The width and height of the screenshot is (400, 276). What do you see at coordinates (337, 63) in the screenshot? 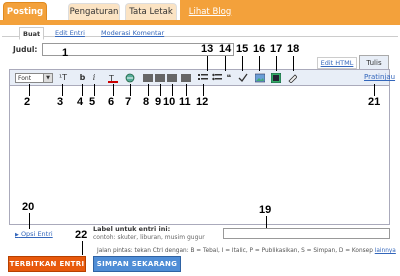
I see `tab-edit-html: Edit HTML` at bounding box center [337, 63].